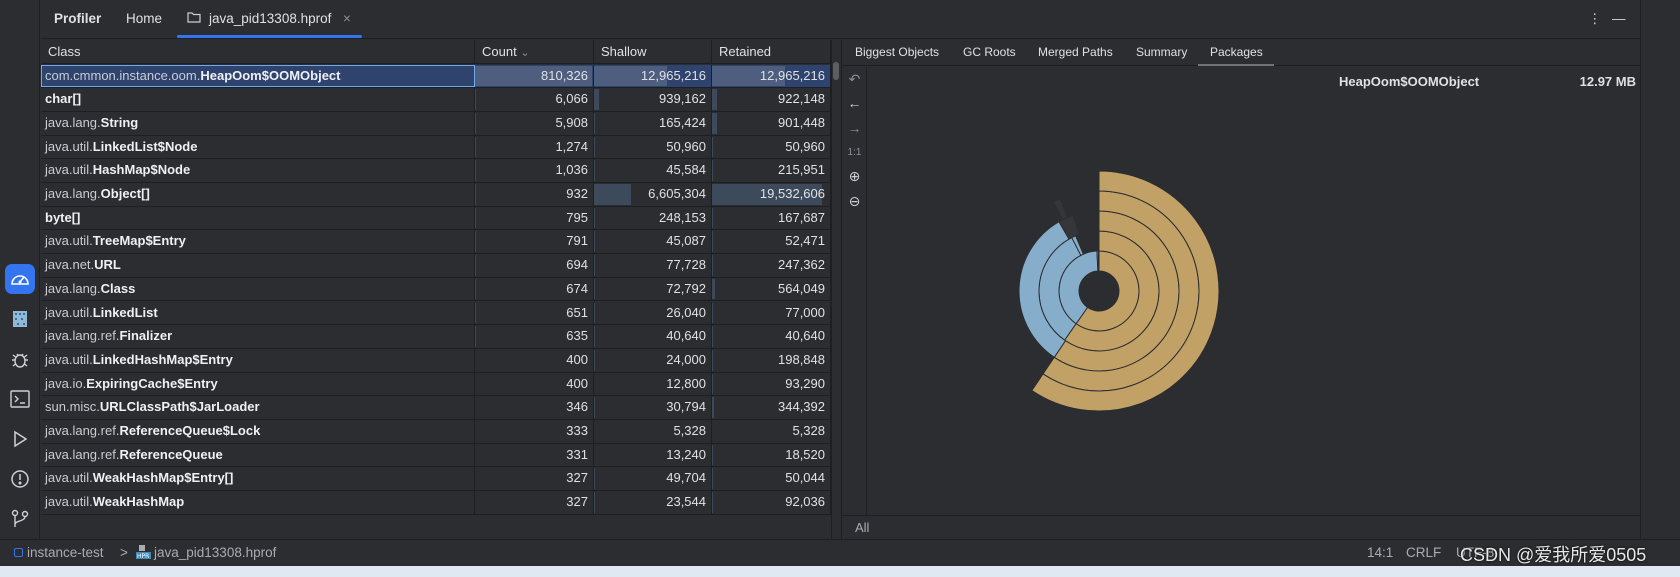 The image size is (1680, 577). Describe the element at coordinates (577, 478) in the screenshot. I see `count-value: 327` at that location.